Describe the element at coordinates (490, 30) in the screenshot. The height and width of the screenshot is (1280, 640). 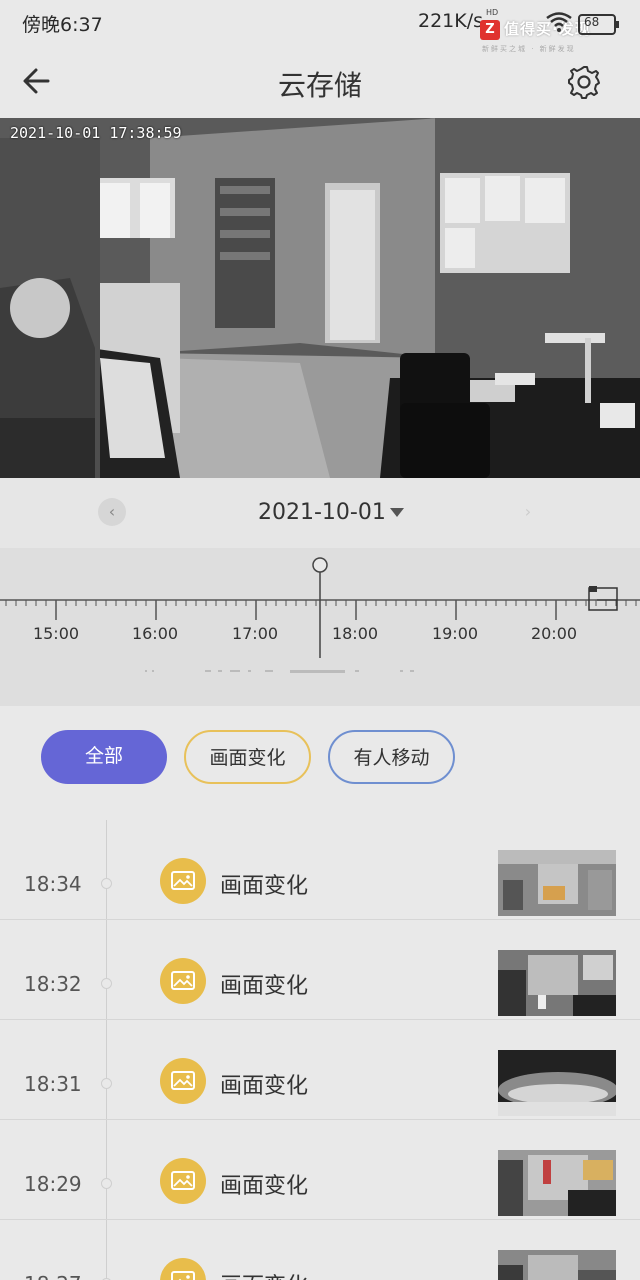
I see `brand-logo: Z` at that location.